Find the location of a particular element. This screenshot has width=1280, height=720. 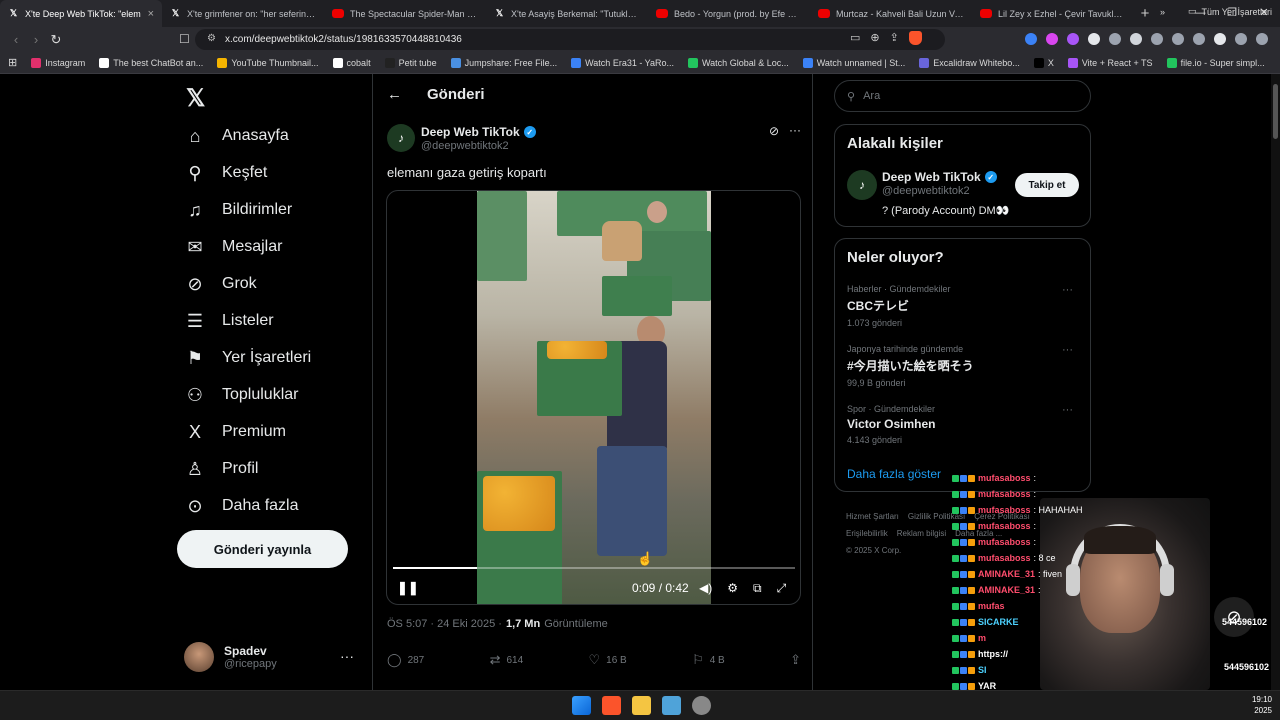

chevron-more-icon: » is located at coordinates (1162, 12).